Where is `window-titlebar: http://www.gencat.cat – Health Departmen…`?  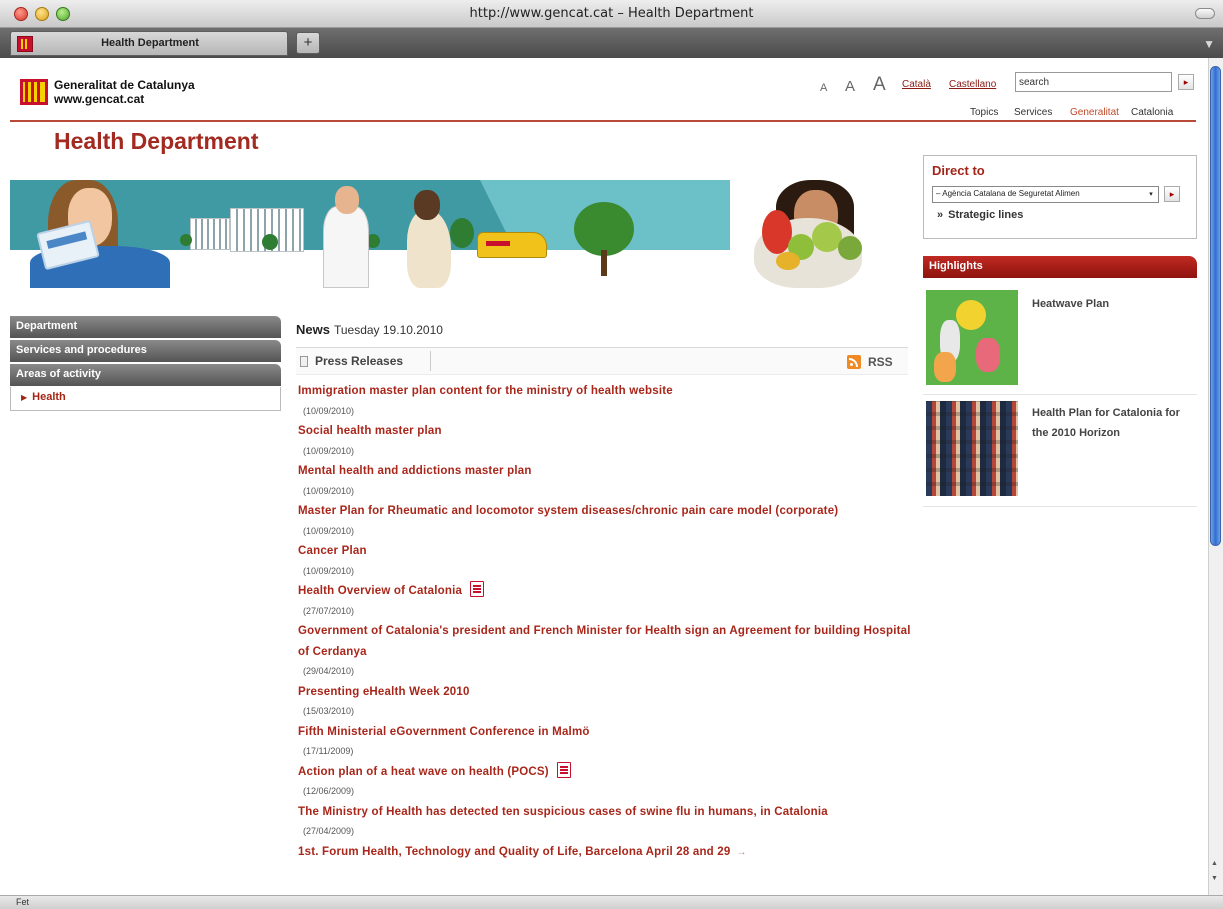
window-titlebar: http://www.gencat.cat – Health Departmen… is located at coordinates (611, 14).